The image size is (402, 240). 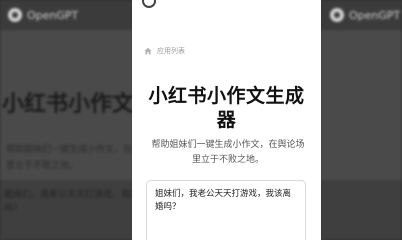 What do you see at coordinates (148, 51) in the screenshot?
I see `home-icon` at bounding box center [148, 51].